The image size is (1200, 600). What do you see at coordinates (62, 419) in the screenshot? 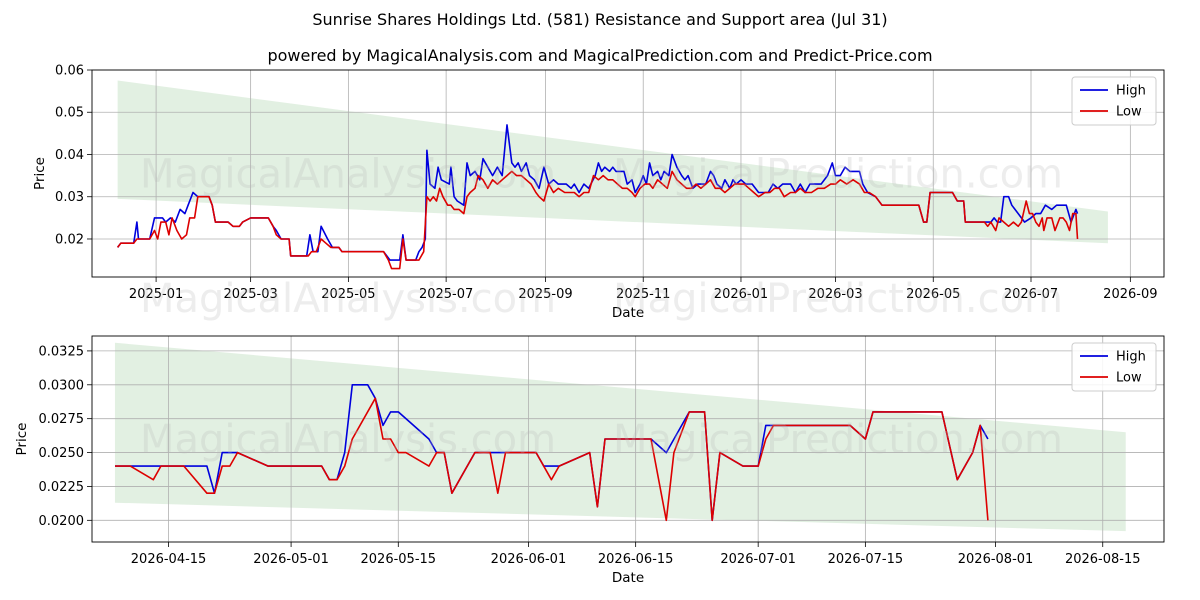
I see `y-tick-label: 0.0275` at bounding box center [62, 419].